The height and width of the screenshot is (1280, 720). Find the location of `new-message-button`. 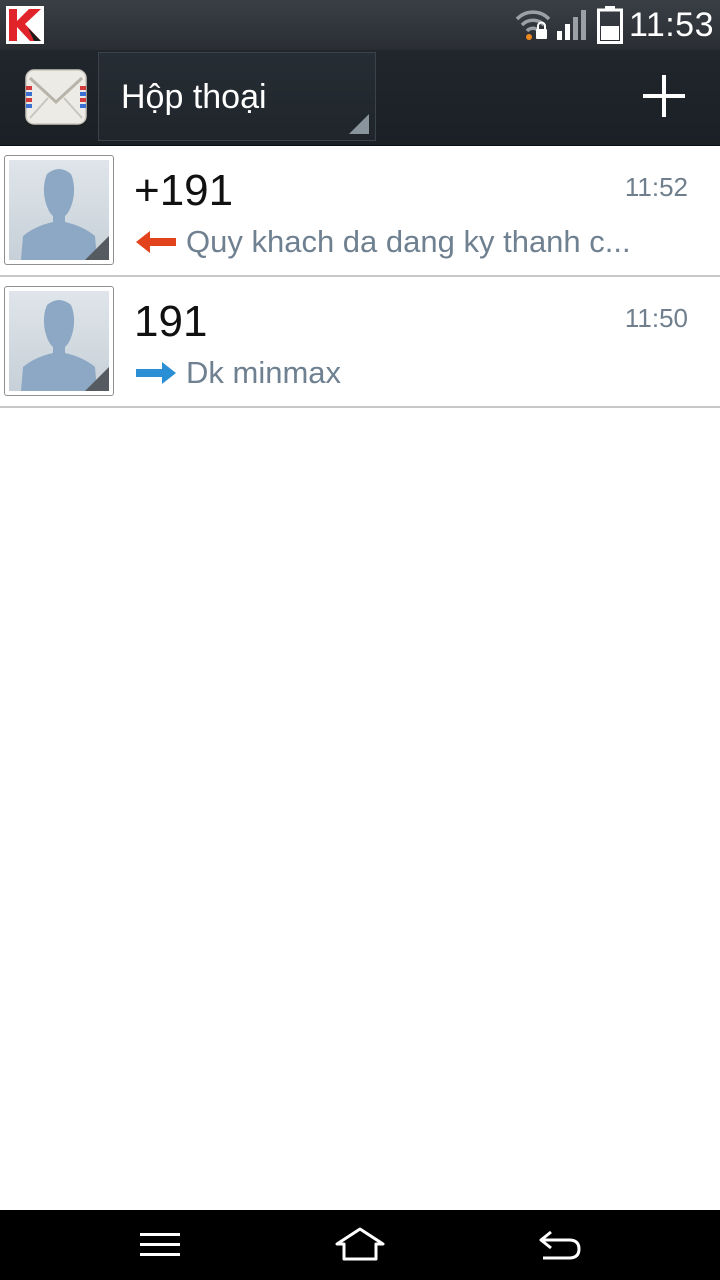

new-message-button is located at coordinates (664, 96).